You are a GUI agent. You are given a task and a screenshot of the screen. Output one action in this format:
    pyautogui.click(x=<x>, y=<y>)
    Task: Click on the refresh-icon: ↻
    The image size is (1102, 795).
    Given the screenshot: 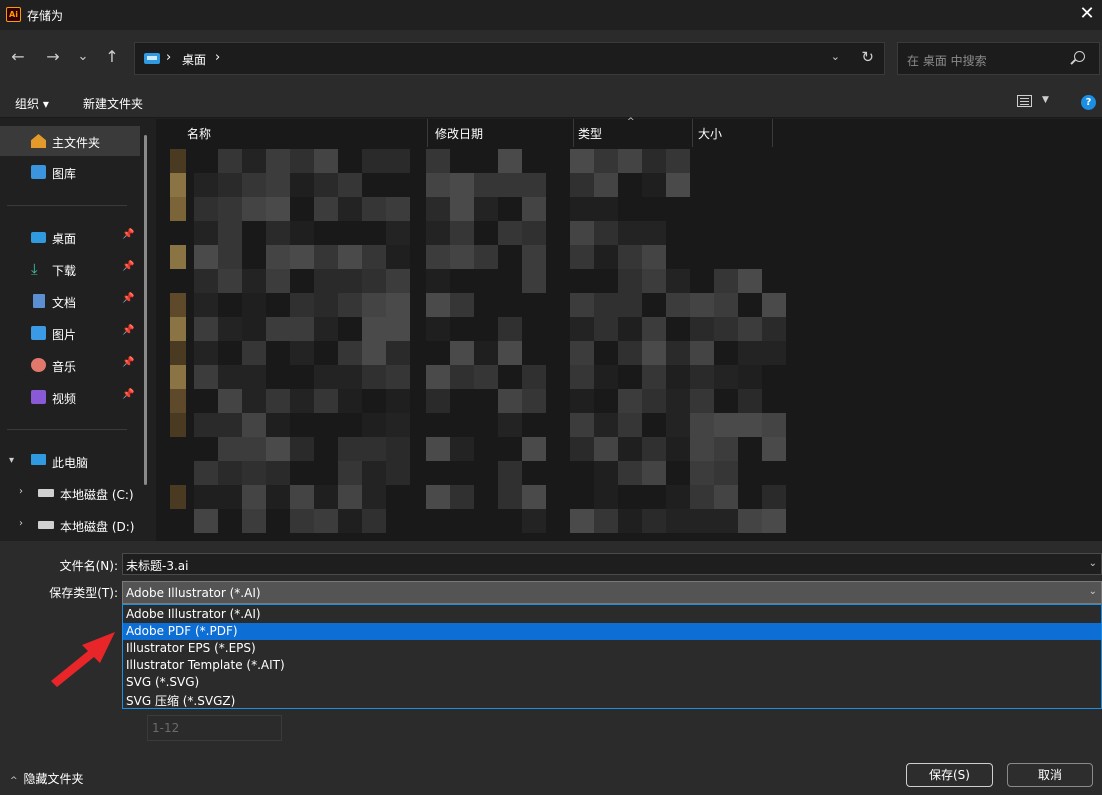 What is the action you would take?
    pyautogui.click(x=867, y=57)
    